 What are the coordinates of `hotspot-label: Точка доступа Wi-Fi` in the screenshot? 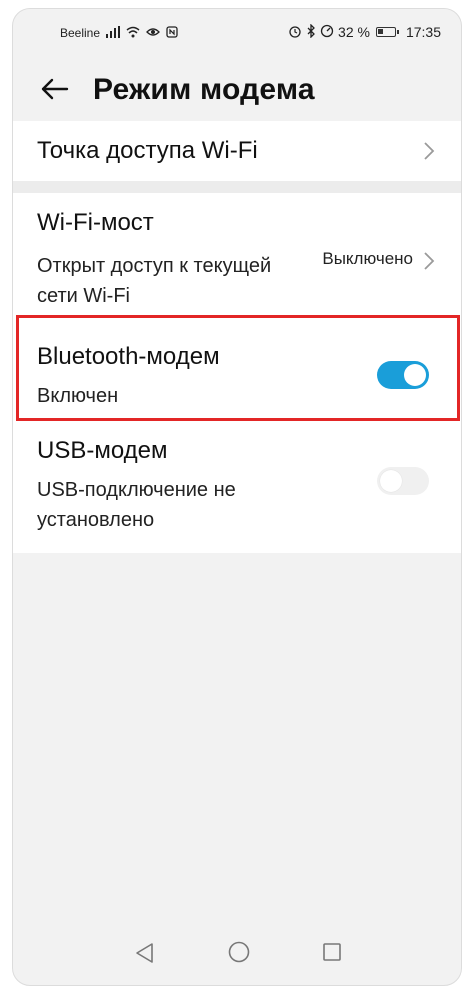 It's located at (147, 150).